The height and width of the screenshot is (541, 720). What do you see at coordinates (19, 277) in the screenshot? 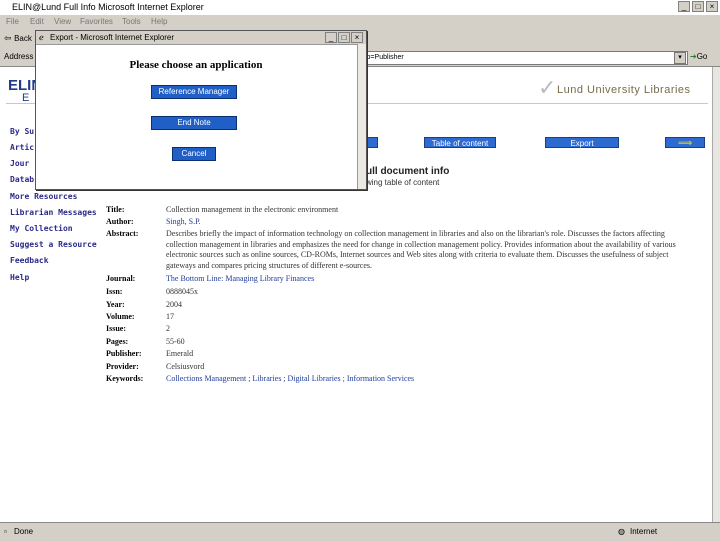
I see `sidebar-item-help: Help` at bounding box center [19, 277].